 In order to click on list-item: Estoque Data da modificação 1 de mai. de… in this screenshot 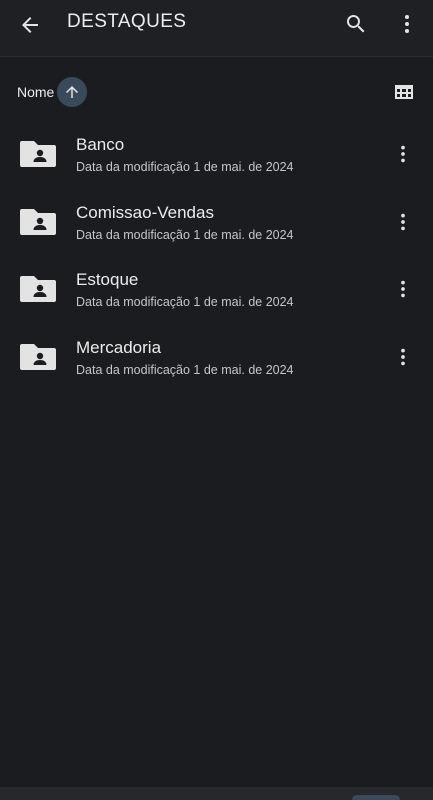, I will do `click(216, 290)`.